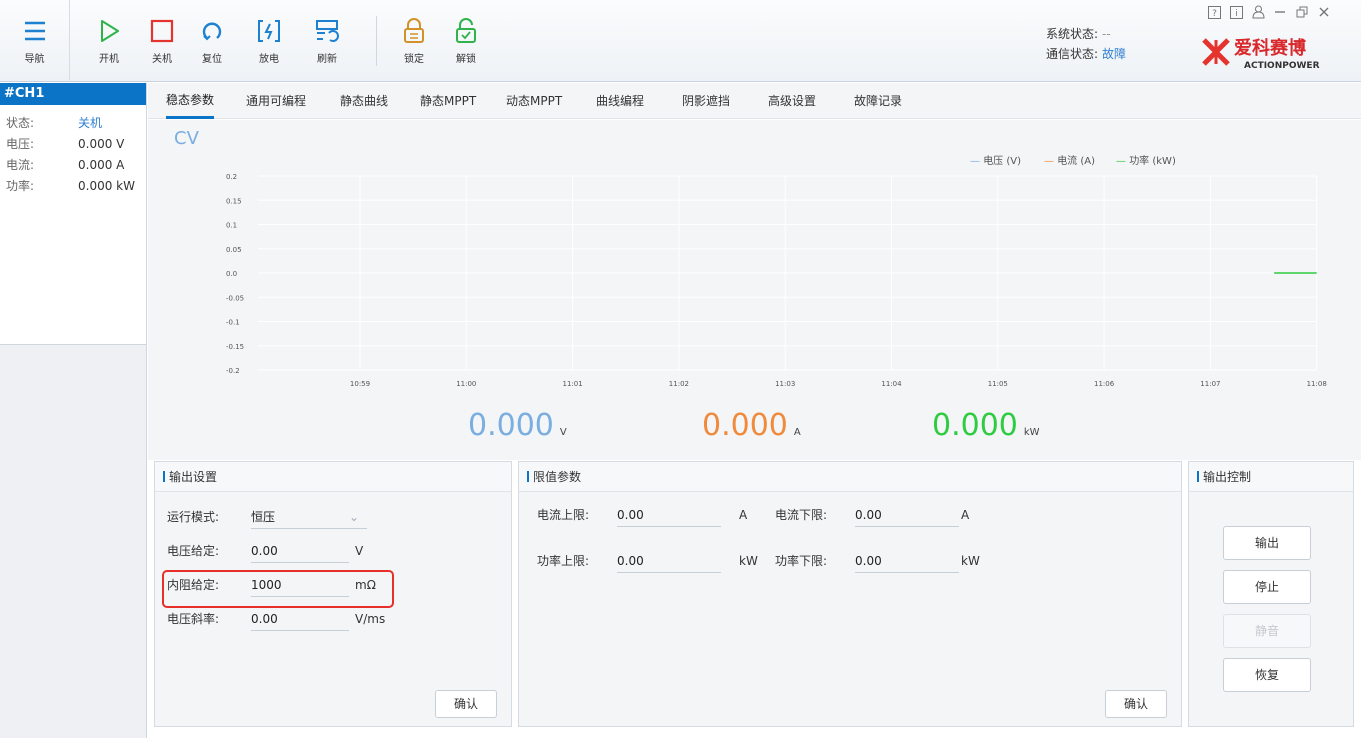 The image size is (1361, 738). What do you see at coordinates (679, 384) in the screenshot?
I see `x-tick-label: 11:02` at bounding box center [679, 384].